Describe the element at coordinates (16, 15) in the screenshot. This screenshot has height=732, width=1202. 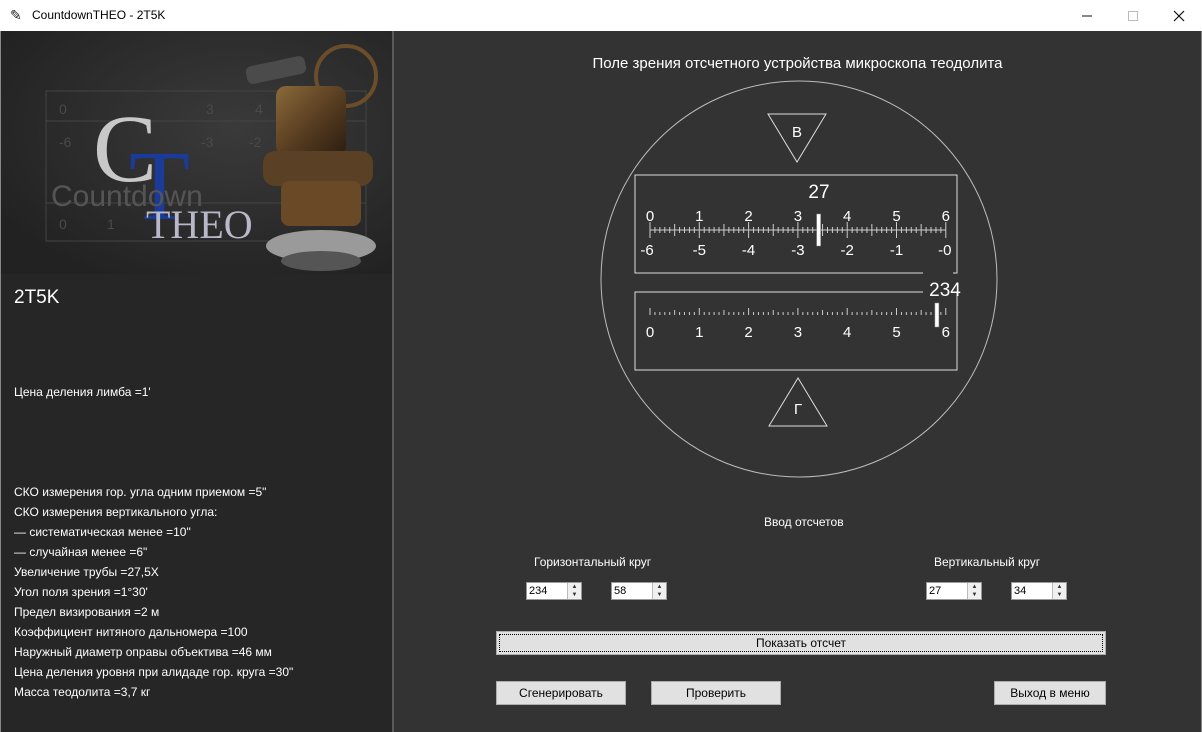
I see `feather-icon: ✎` at that location.